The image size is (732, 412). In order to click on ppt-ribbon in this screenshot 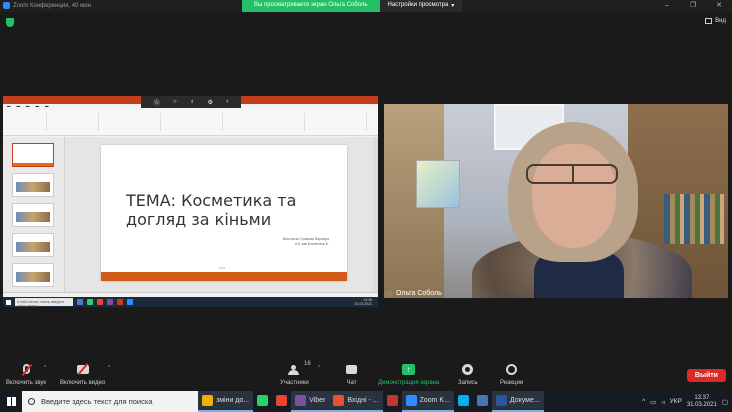, I will do `click(190, 123)`.